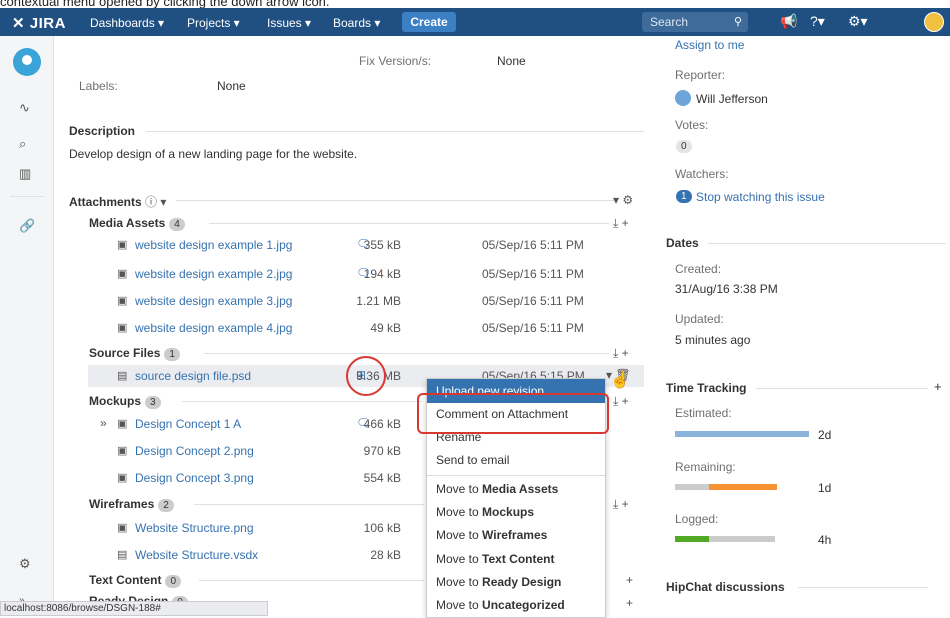 The width and height of the screenshot is (950, 618). What do you see at coordinates (125, 401) in the screenshot?
I see `group-header-mockups: Mockups 3` at bounding box center [125, 401].